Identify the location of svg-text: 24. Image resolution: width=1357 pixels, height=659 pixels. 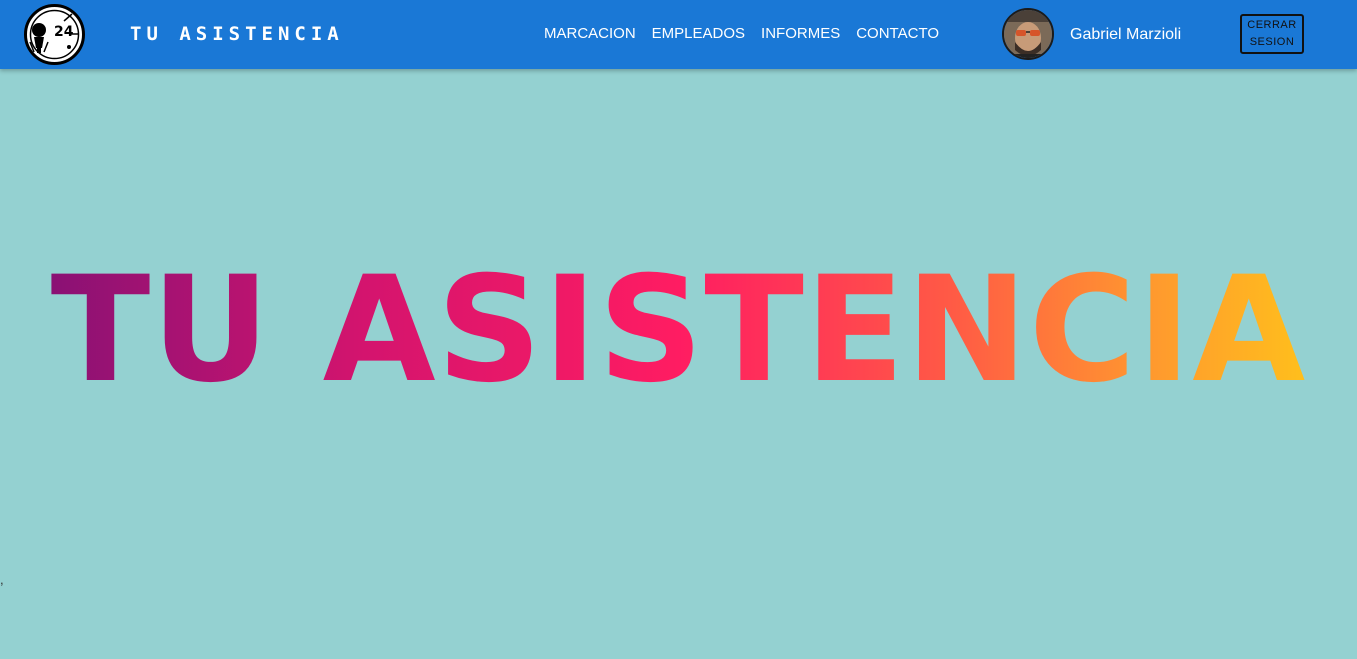
(64, 32).